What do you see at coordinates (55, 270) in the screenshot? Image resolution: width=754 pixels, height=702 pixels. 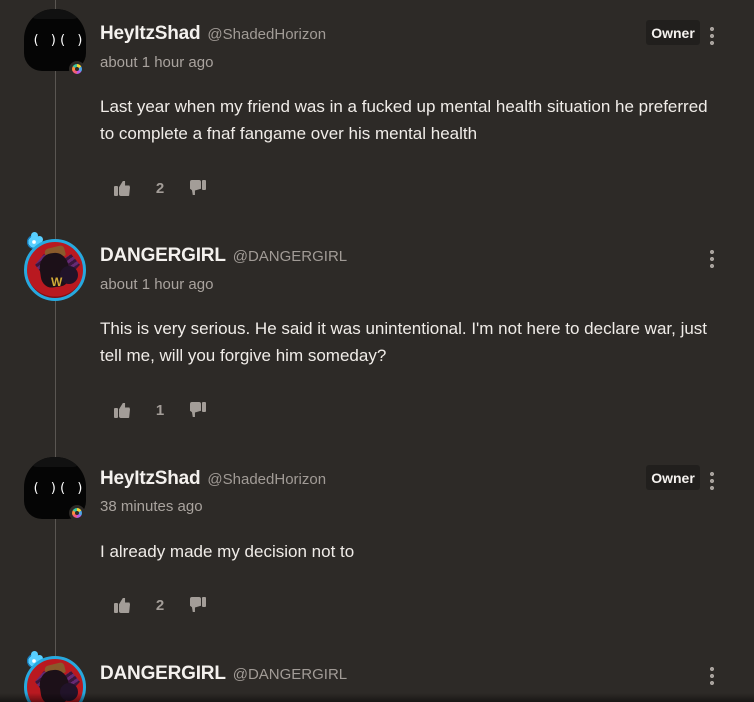 I see `red-avatar-icon: W` at bounding box center [55, 270].